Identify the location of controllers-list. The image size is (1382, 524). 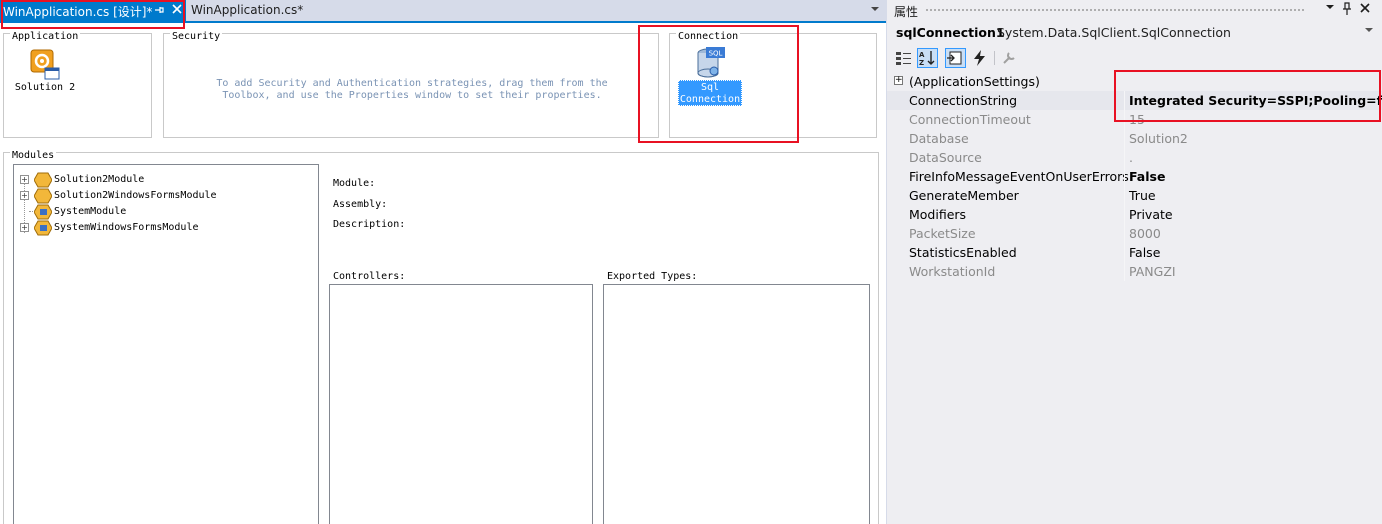
(461, 404).